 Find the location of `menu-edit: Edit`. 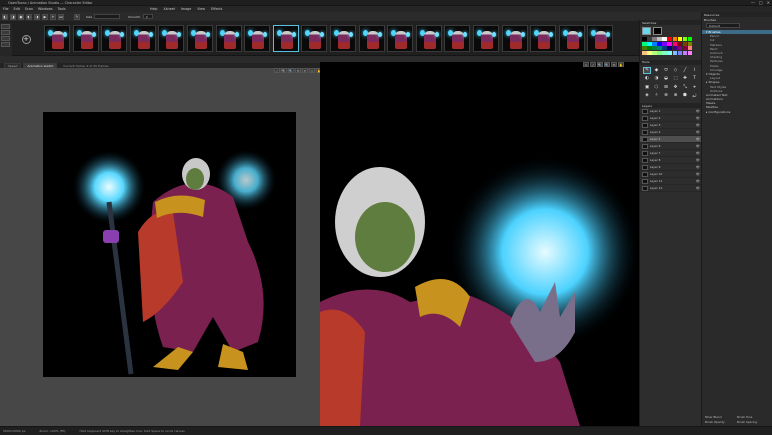

menu-edit: Edit is located at coordinates (17, 9).